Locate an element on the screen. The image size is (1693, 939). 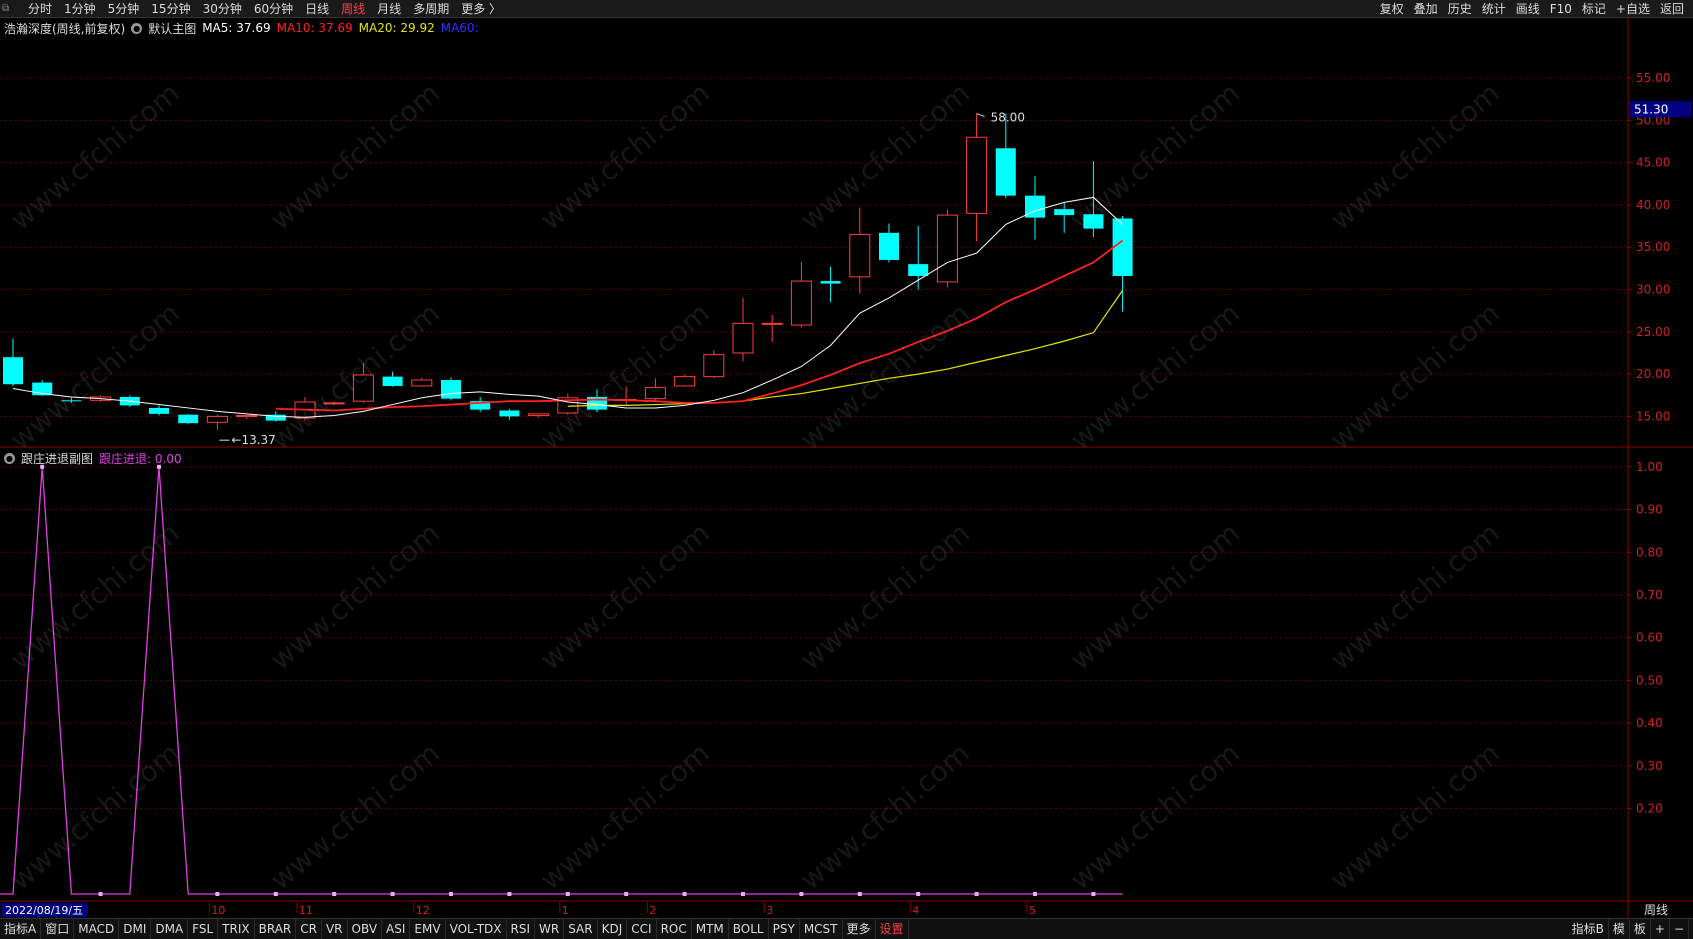
main-tick-label: 55.00 is located at coordinates (1653, 78).